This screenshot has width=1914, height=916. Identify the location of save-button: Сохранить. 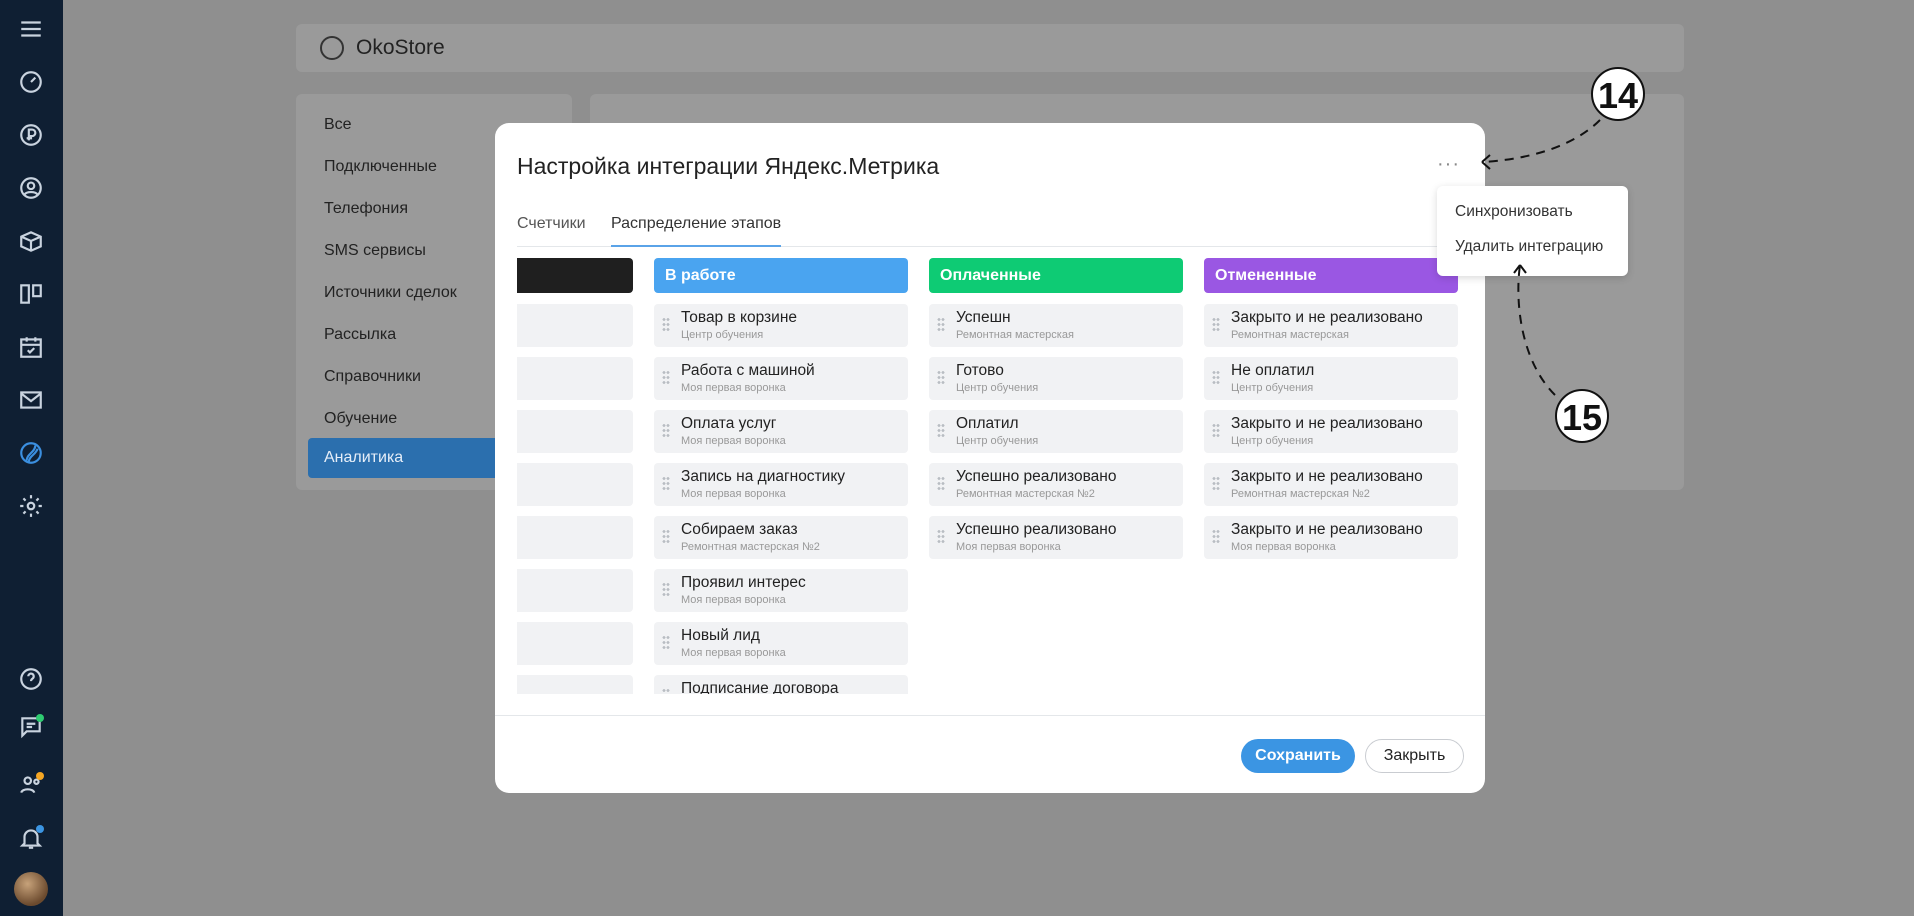
(1298, 756).